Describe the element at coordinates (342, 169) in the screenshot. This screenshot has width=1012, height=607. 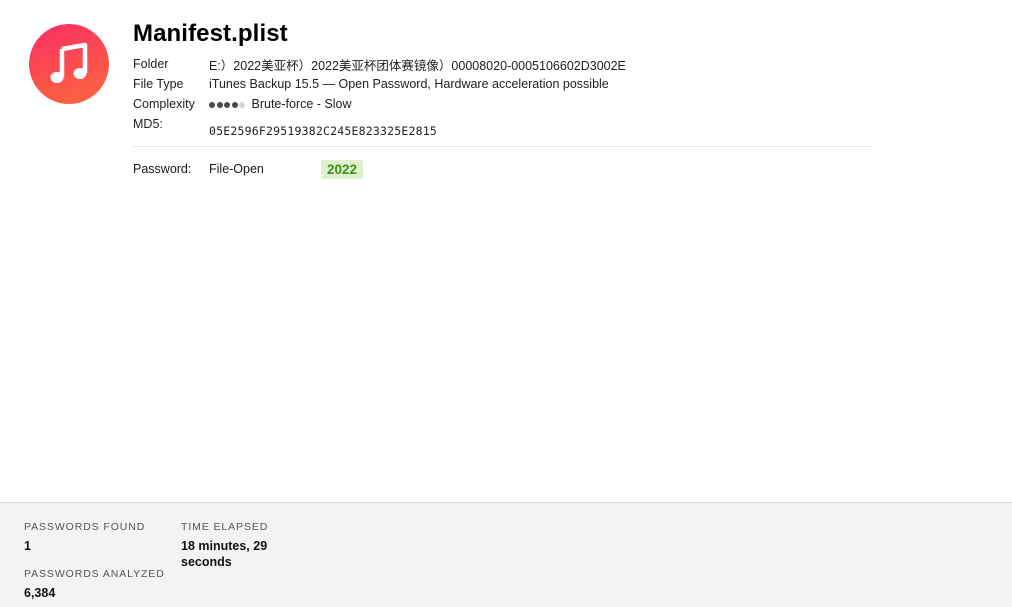
I see `password-value: 2022` at that location.